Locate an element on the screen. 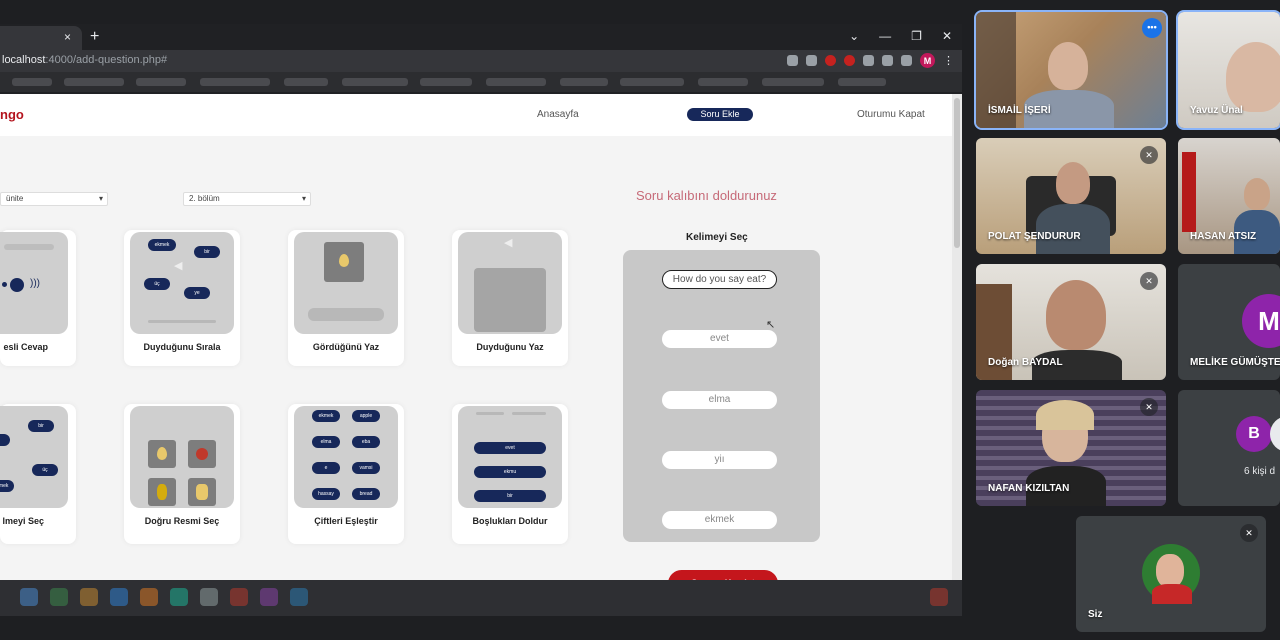 Image resolution: width=1280 pixels, height=640 pixels. profile-avatar: M is located at coordinates (927, 60).